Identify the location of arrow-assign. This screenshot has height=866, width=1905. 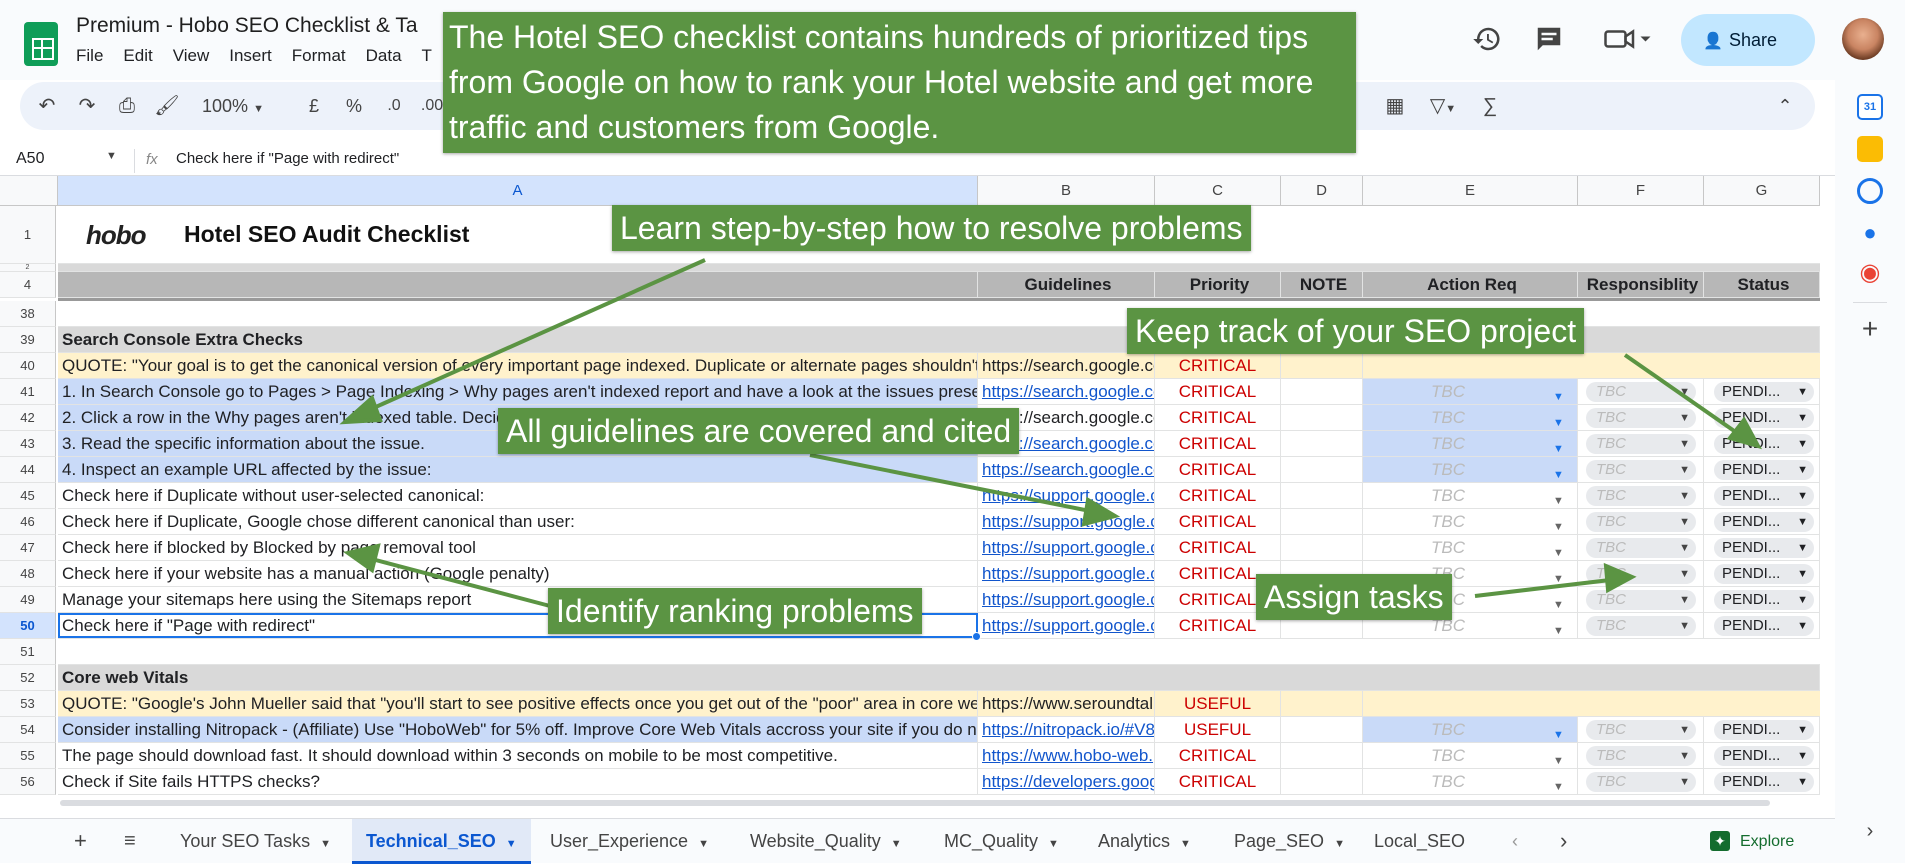
(1542, 588).